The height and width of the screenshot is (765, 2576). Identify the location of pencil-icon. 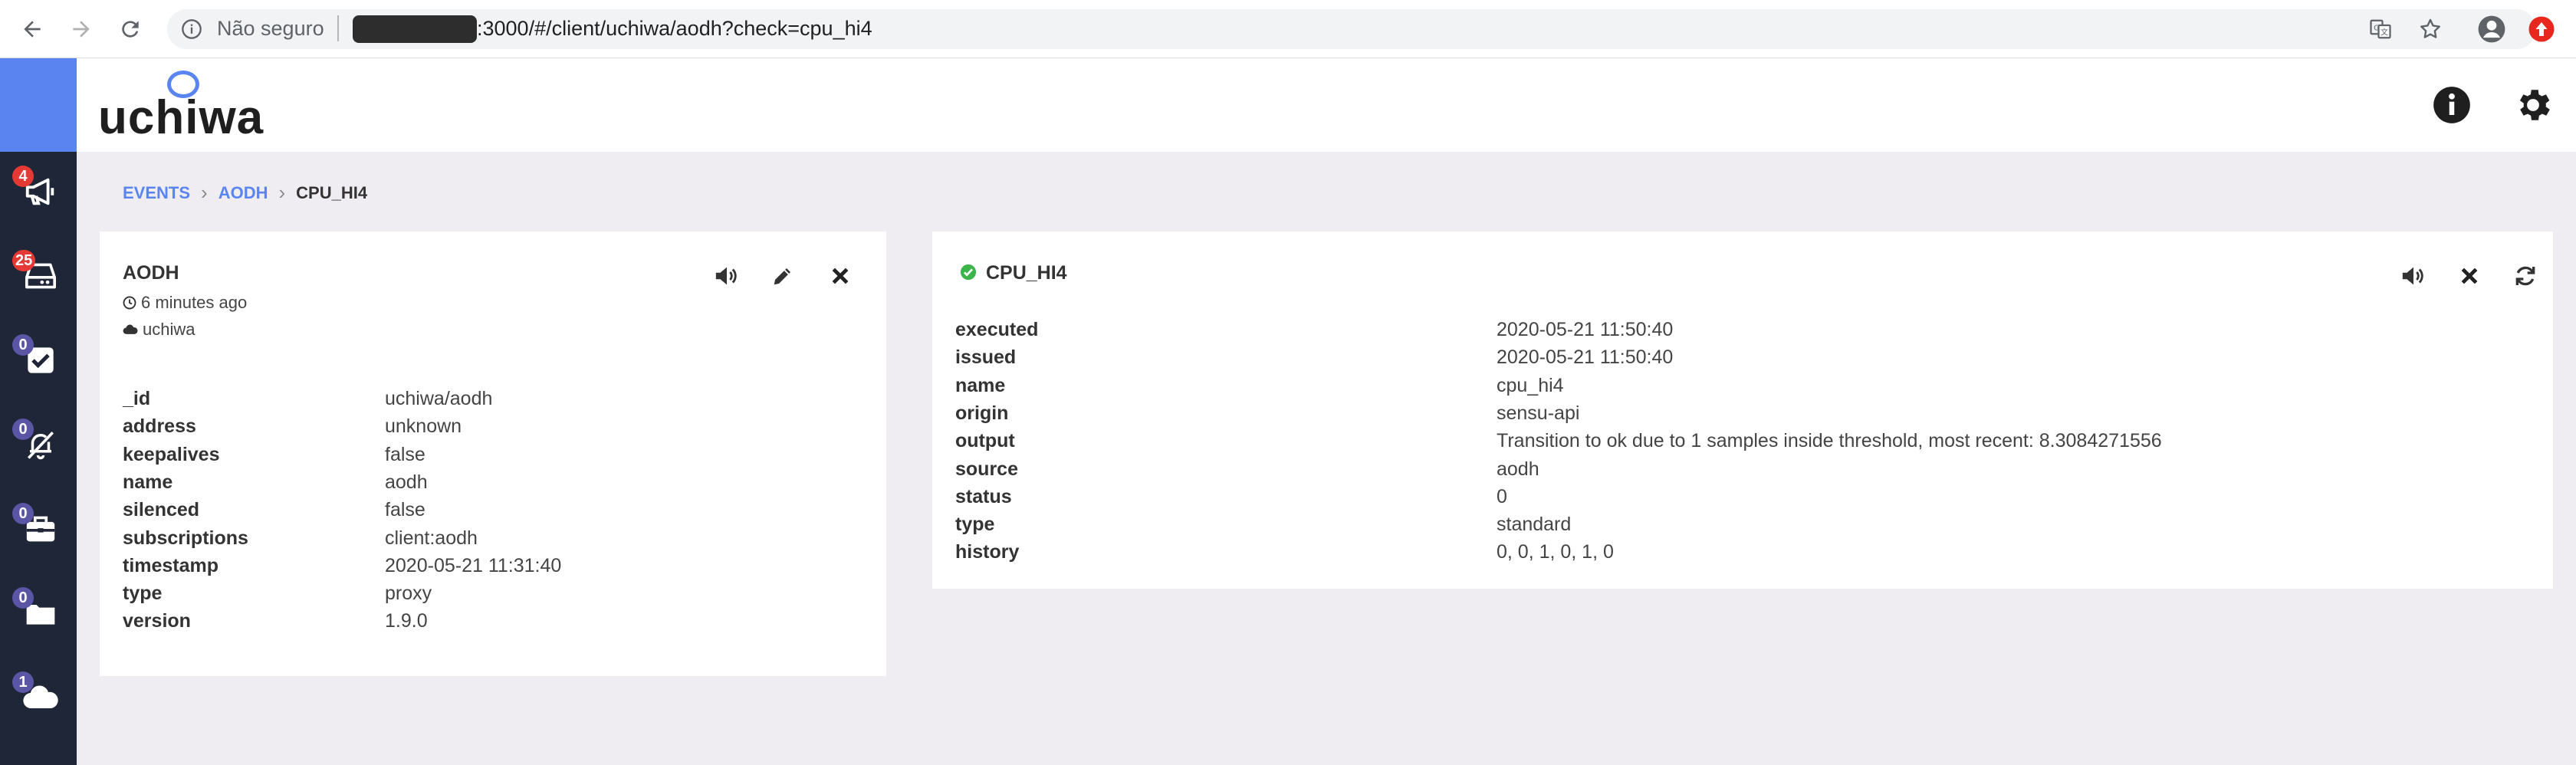
(782, 276).